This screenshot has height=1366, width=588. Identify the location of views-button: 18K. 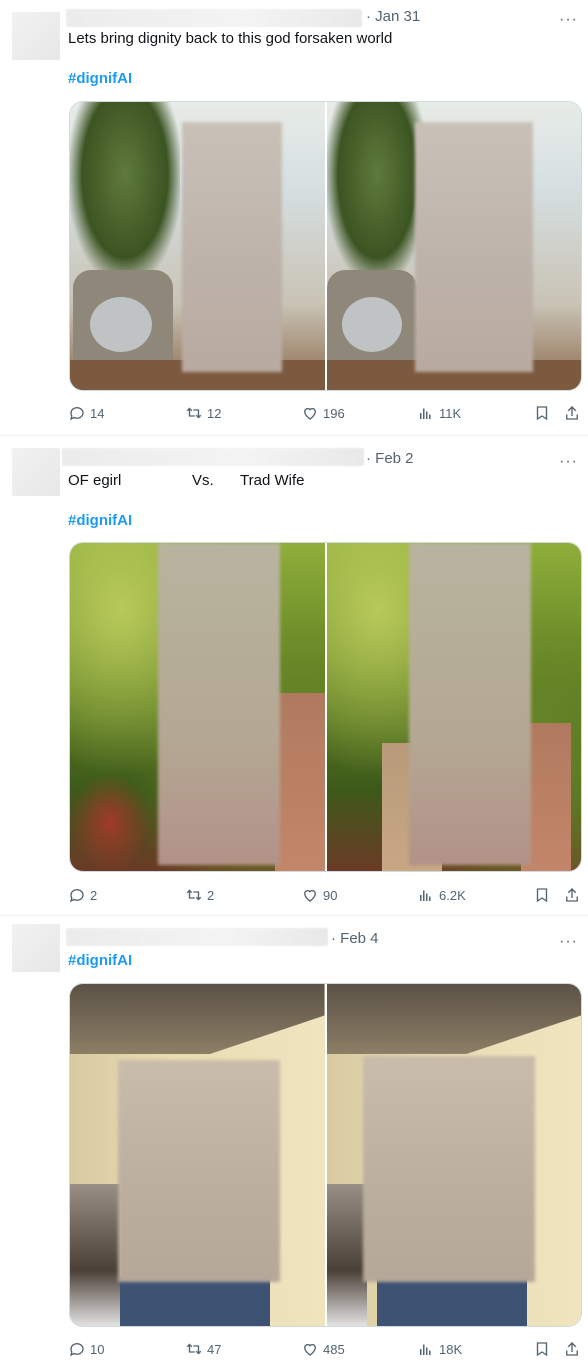
(439, 1349).